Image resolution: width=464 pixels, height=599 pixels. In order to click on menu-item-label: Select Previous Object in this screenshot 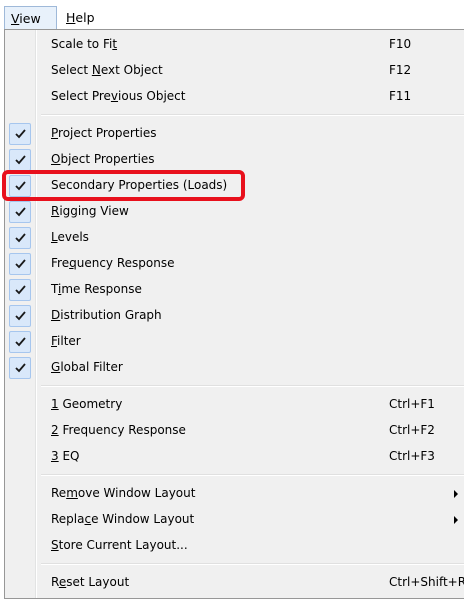, I will do `click(118, 96)`.